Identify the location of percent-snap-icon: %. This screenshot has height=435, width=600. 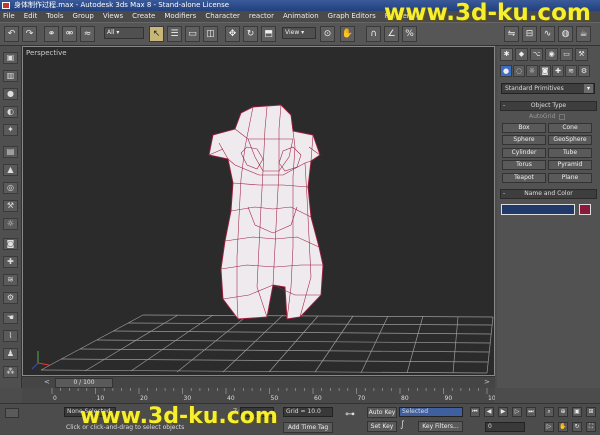
(409, 34).